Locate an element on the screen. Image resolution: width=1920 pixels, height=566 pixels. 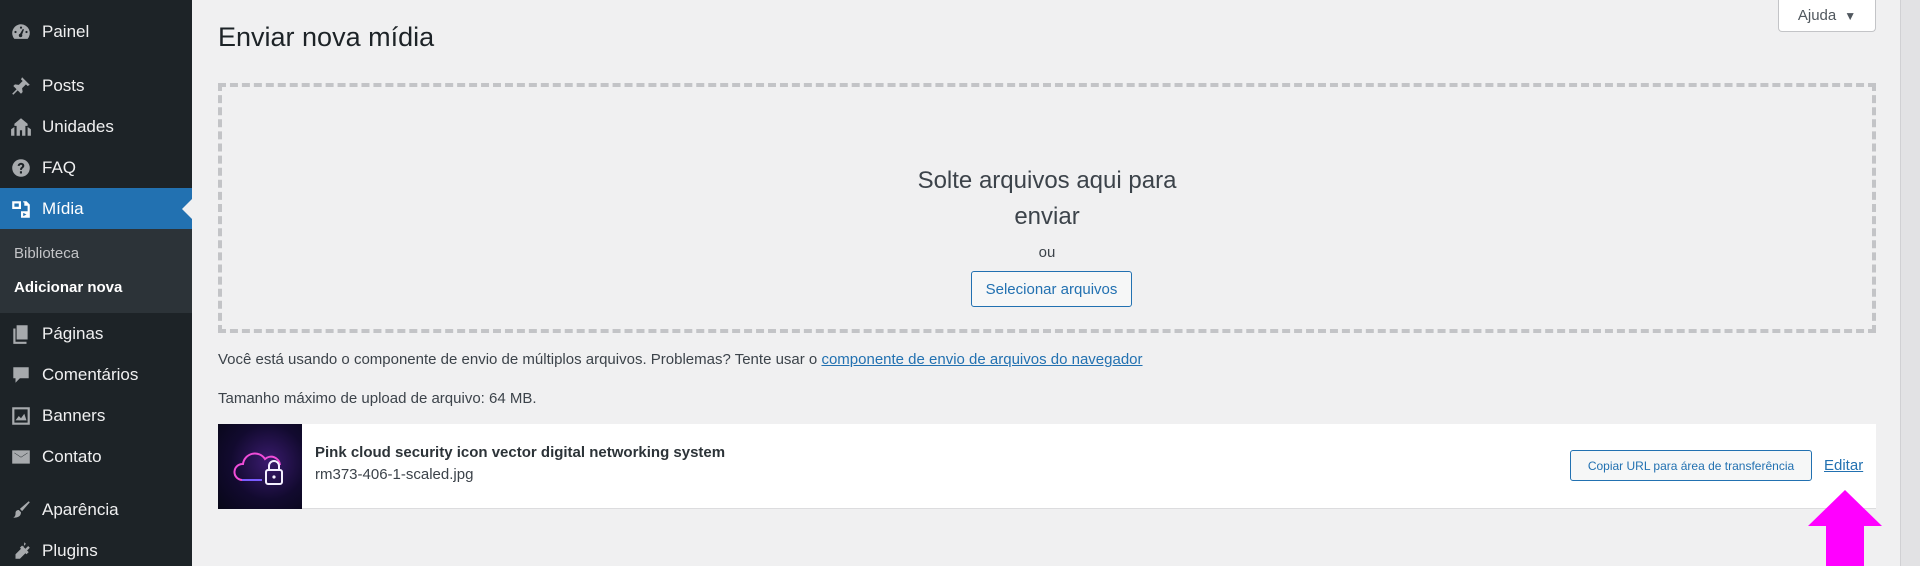
sidebar-item-banners: Banners is located at coordinates (96, 415).